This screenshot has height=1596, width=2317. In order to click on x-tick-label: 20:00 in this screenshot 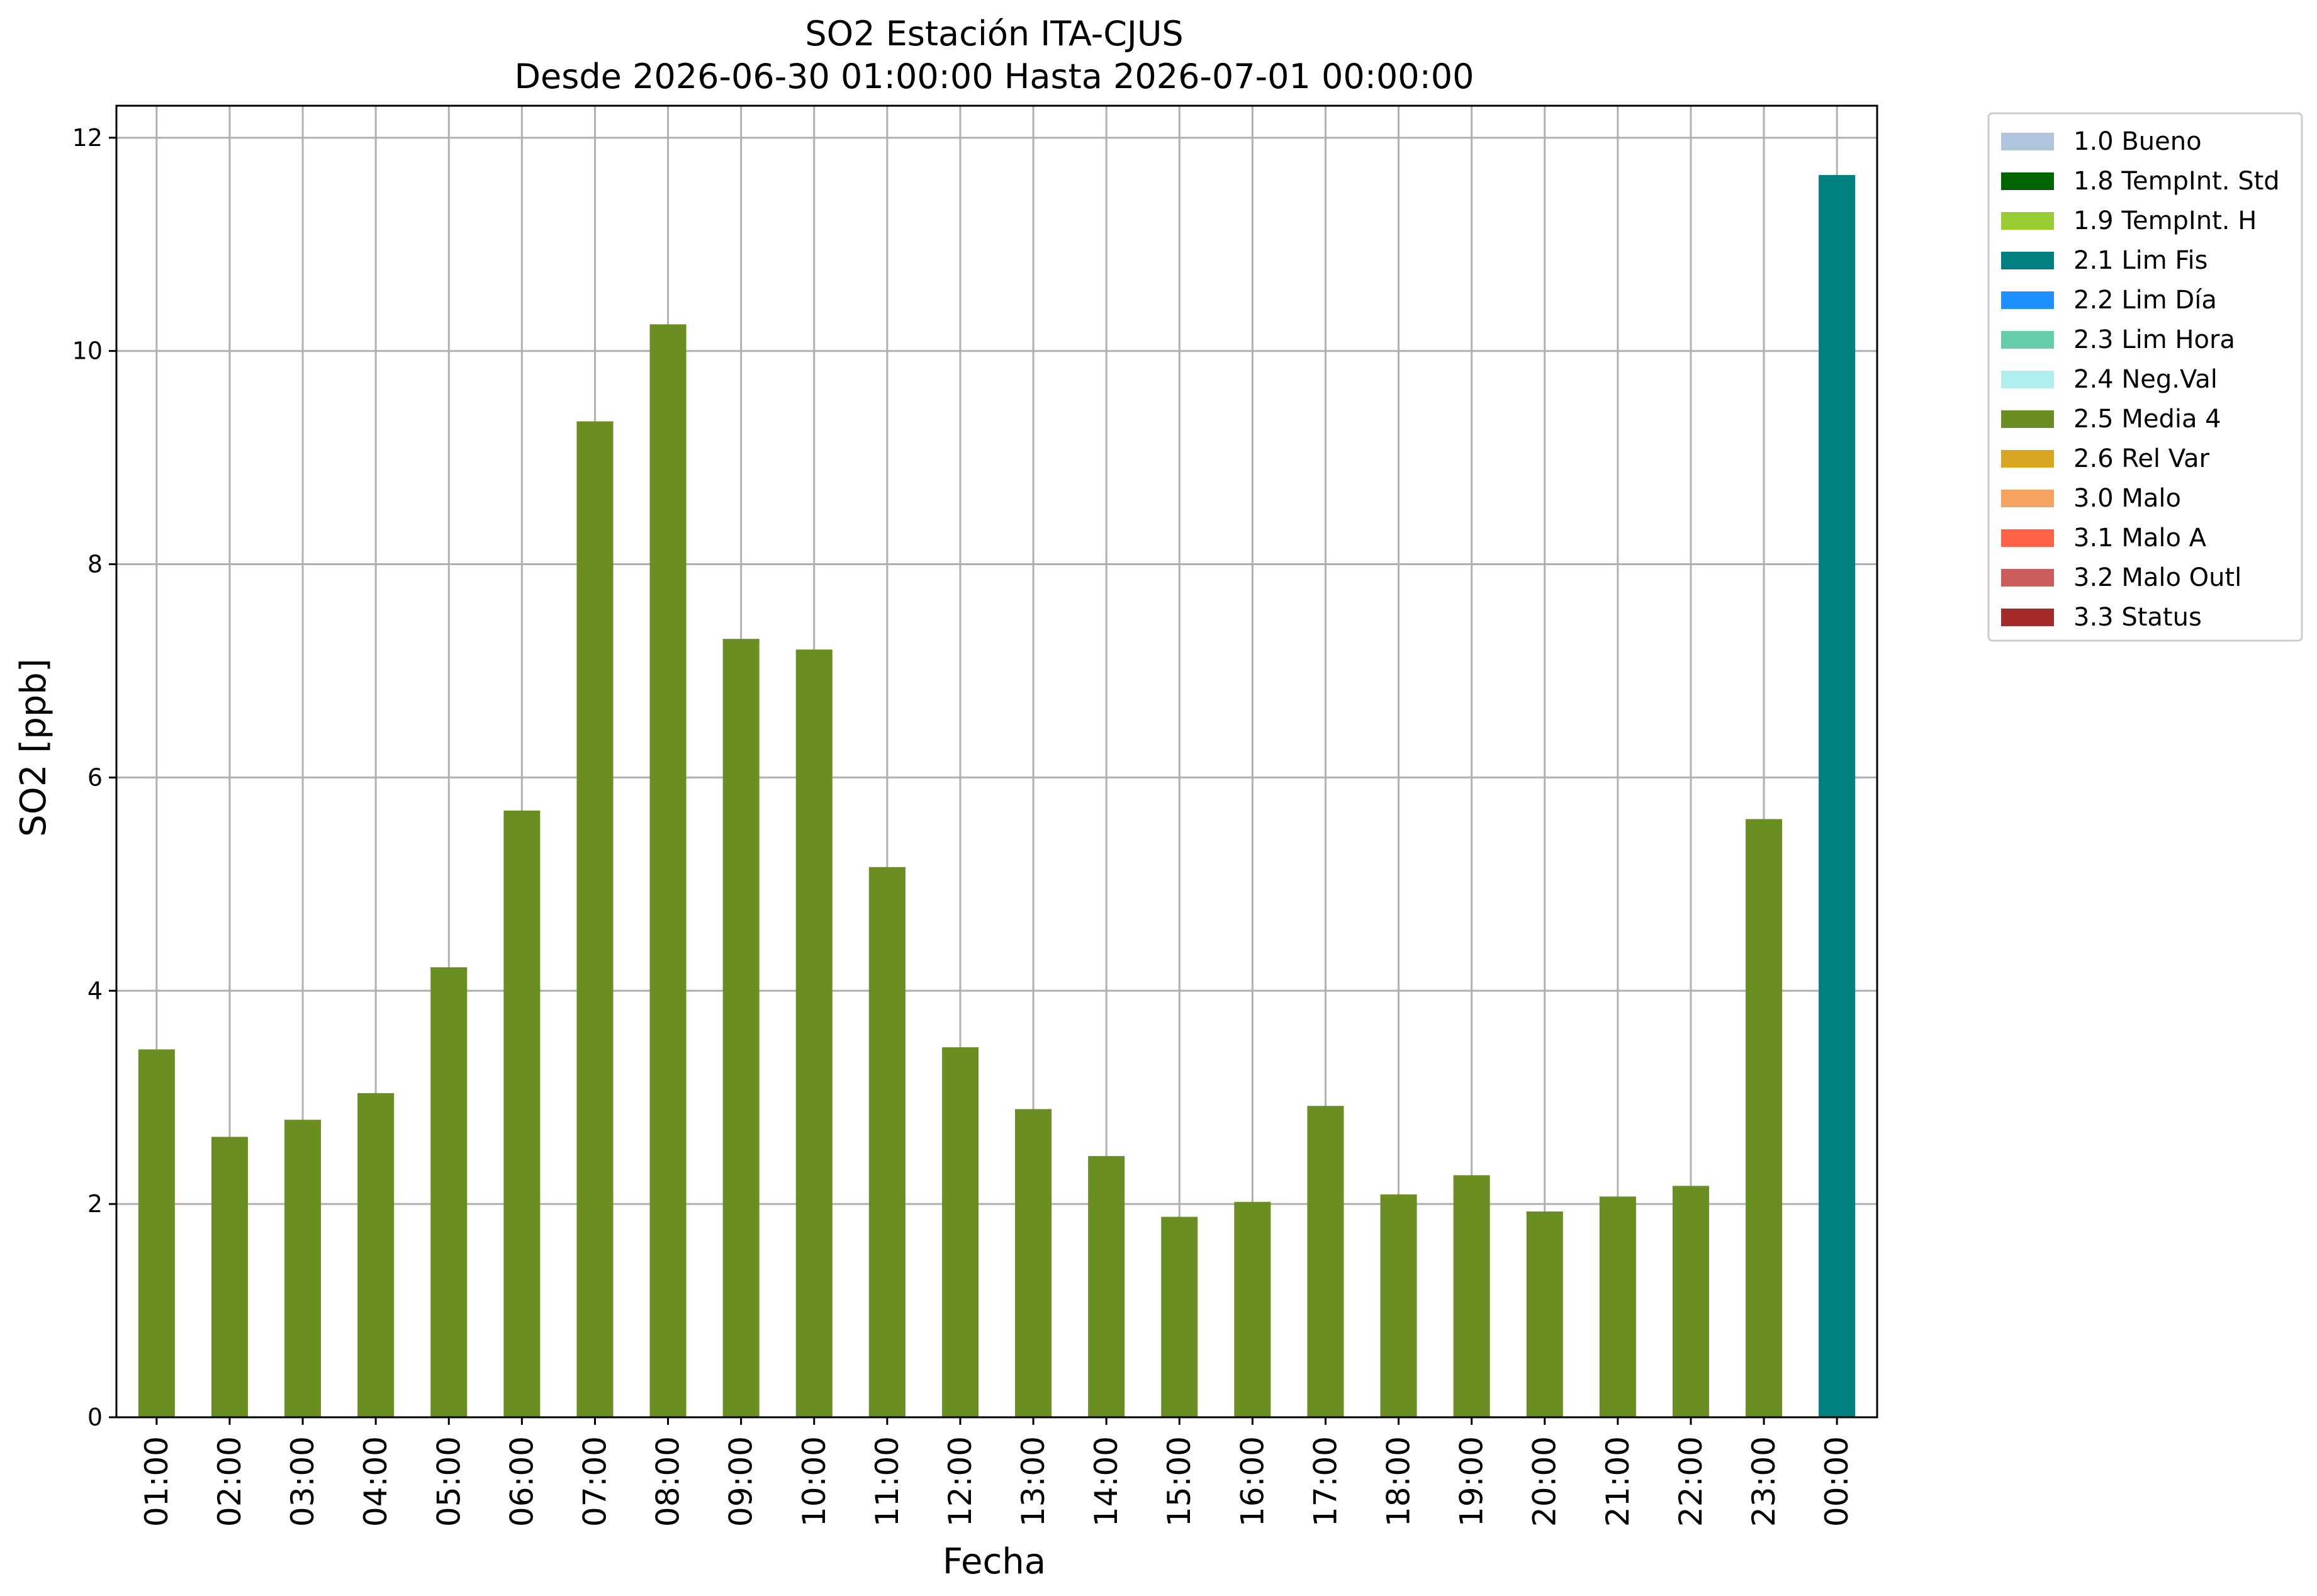, I will do `click(1545, 1481)`.